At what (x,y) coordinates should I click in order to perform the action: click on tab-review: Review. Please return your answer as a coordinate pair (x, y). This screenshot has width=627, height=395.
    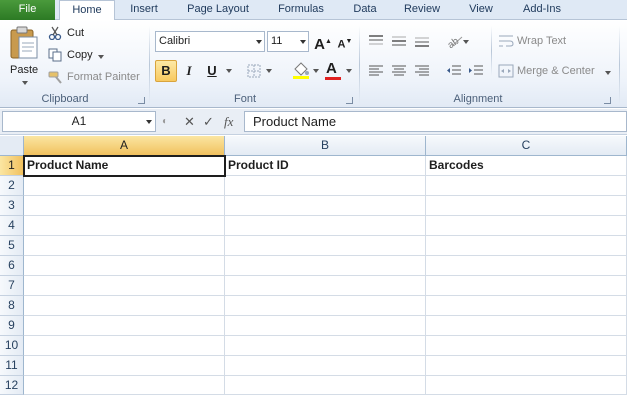
    Looking at the image, I should click on (422, 10).